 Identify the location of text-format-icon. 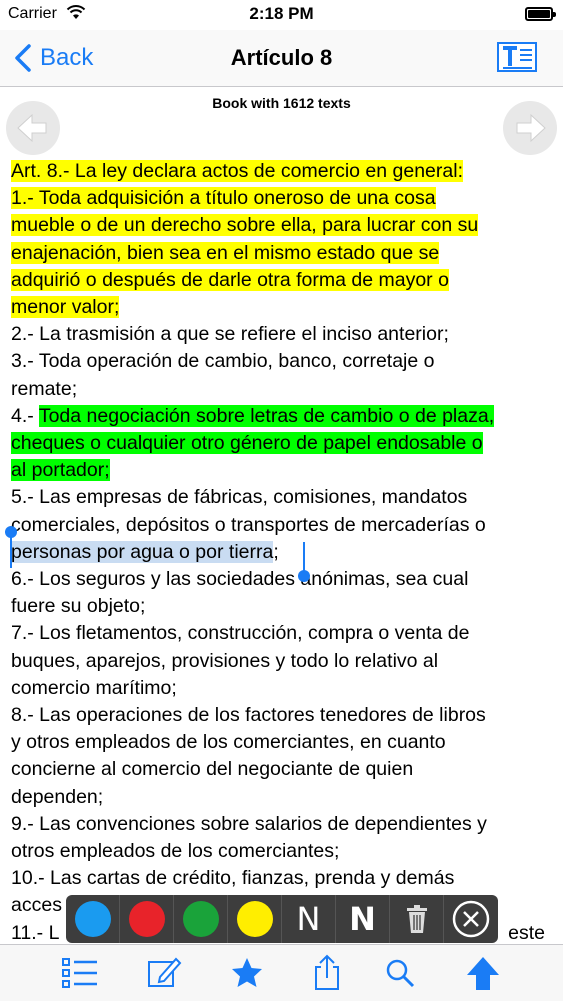
(517, 57).